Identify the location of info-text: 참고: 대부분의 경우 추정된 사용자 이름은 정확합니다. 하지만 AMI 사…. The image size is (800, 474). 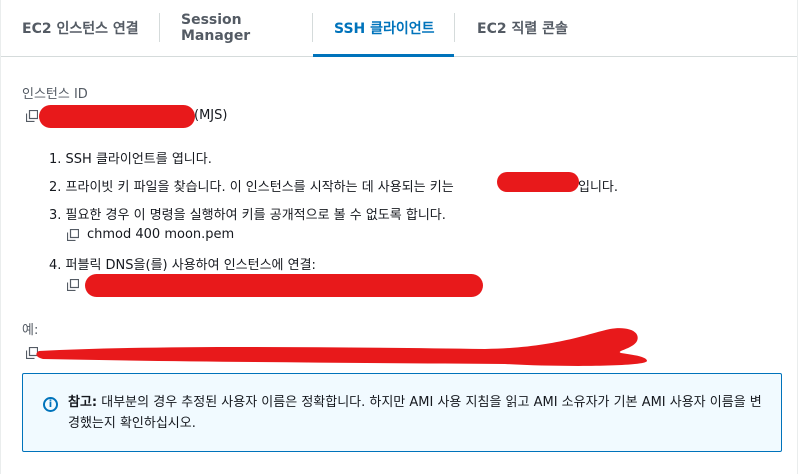
(418, 413).